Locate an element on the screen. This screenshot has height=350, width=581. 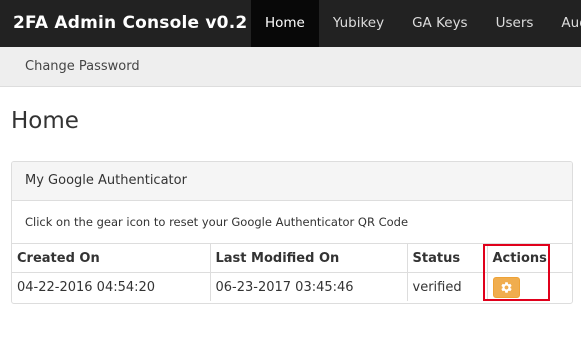
reset-qr-button is located at coordinates (506, 287).